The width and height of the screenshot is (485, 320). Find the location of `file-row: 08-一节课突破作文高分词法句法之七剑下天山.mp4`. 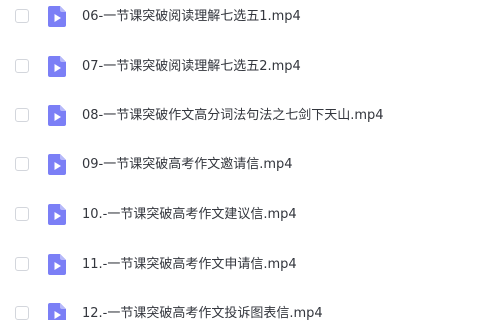

file-row: 08-一节课突破作文高分词法句法之七剑下天山.mp4 is located at coordinates (242, 116).